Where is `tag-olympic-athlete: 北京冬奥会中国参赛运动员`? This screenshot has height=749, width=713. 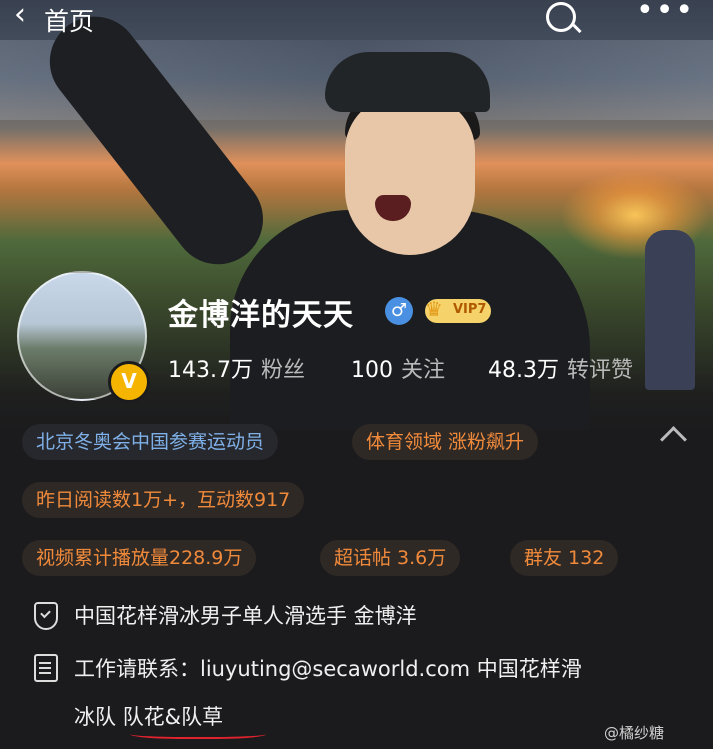 tag-olympic-athlete: 北京冬奥会中国参赛运动员 is located at coordinates (150, 442).